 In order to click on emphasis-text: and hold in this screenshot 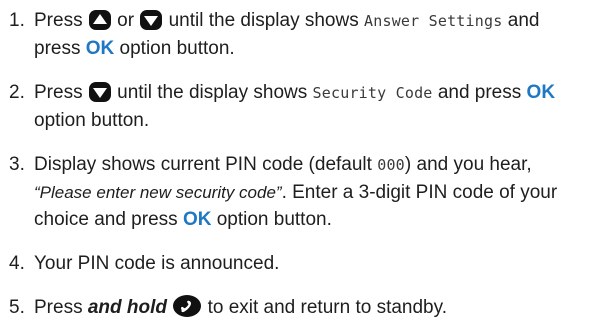, I will do `click(127, 307)`.